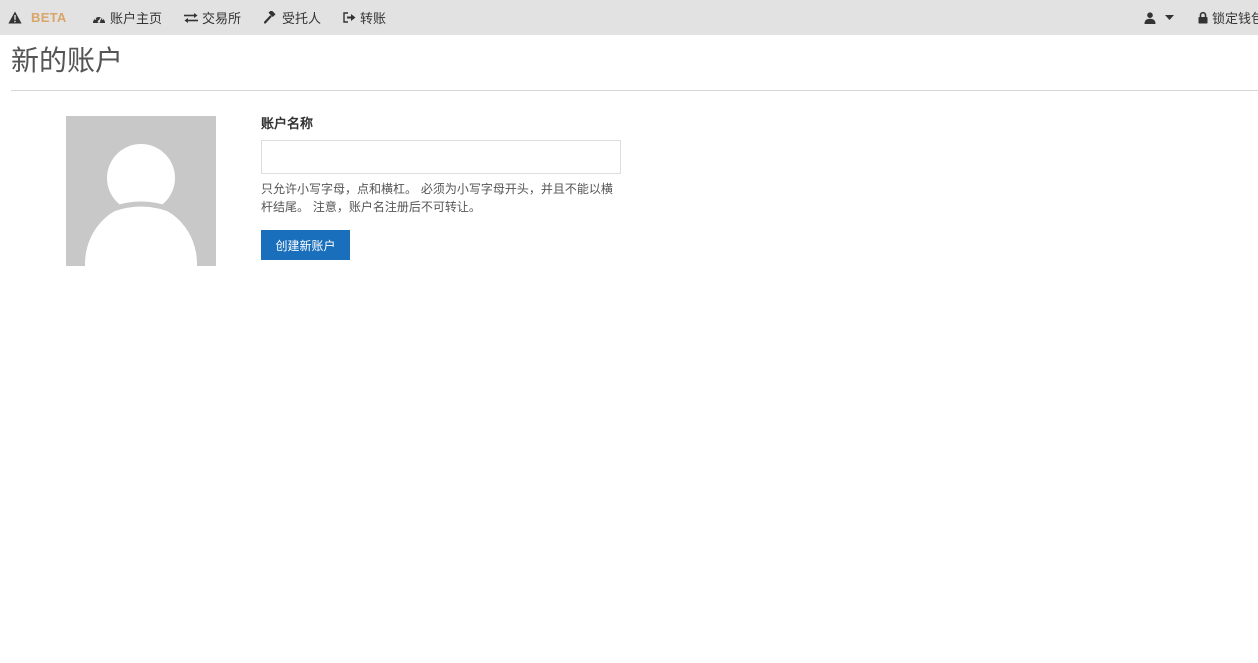 The image size is (1258, 663). I want to click on beta-label: BETA, so click(49, 17).